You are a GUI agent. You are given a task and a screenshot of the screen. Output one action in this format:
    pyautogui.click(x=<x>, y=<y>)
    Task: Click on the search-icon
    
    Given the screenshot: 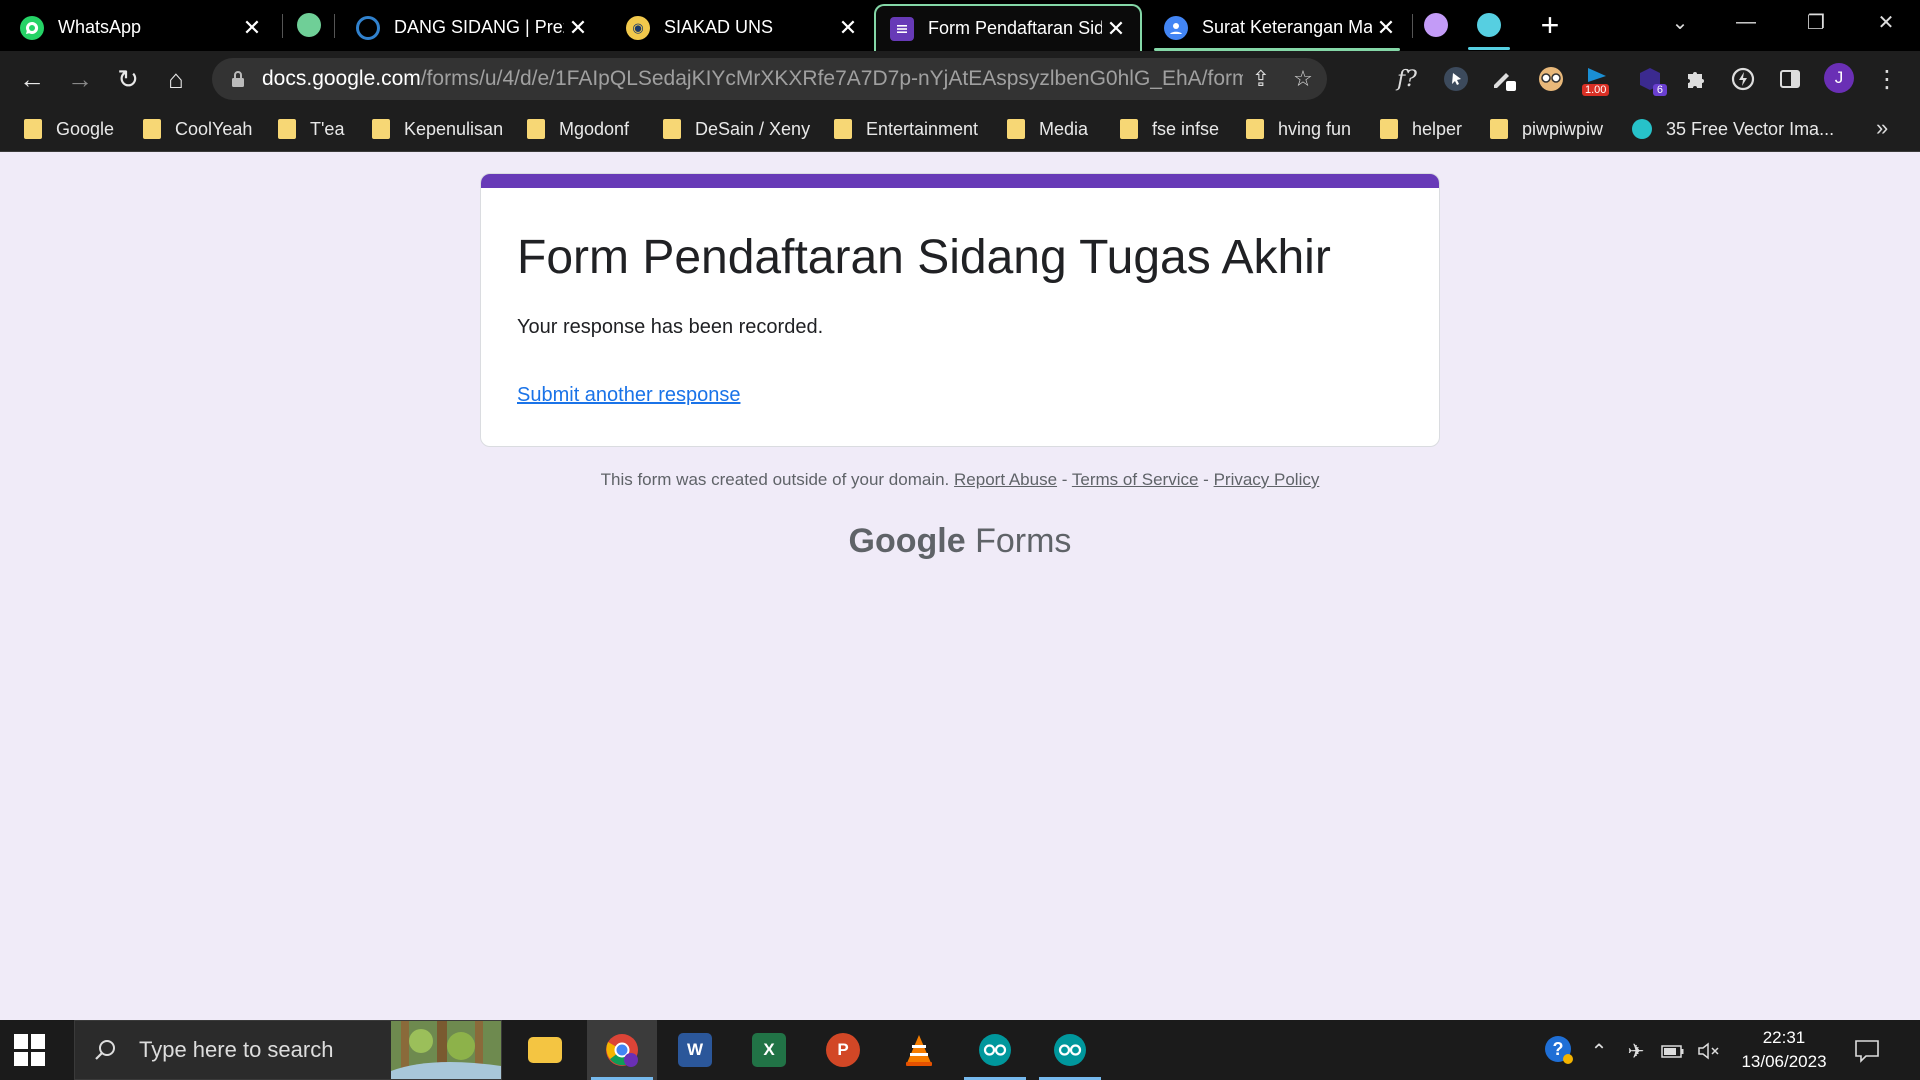 What is the action you would take?
    pyautogui.click(x=105, y=1050)
    